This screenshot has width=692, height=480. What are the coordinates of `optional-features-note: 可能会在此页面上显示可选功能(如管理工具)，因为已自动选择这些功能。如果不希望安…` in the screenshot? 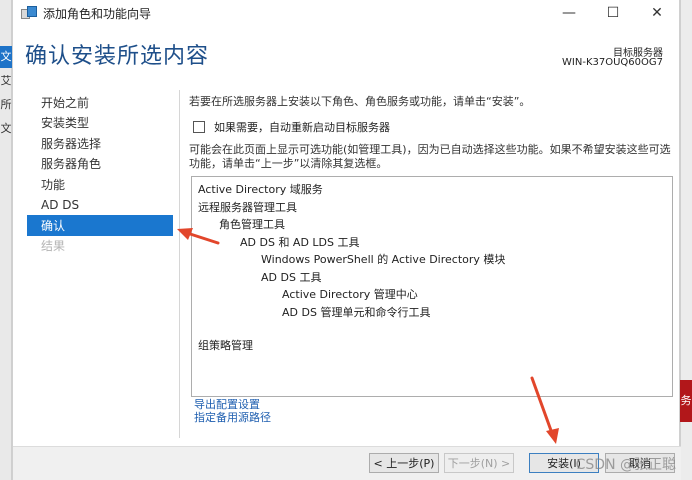 It's located at (430, 156).